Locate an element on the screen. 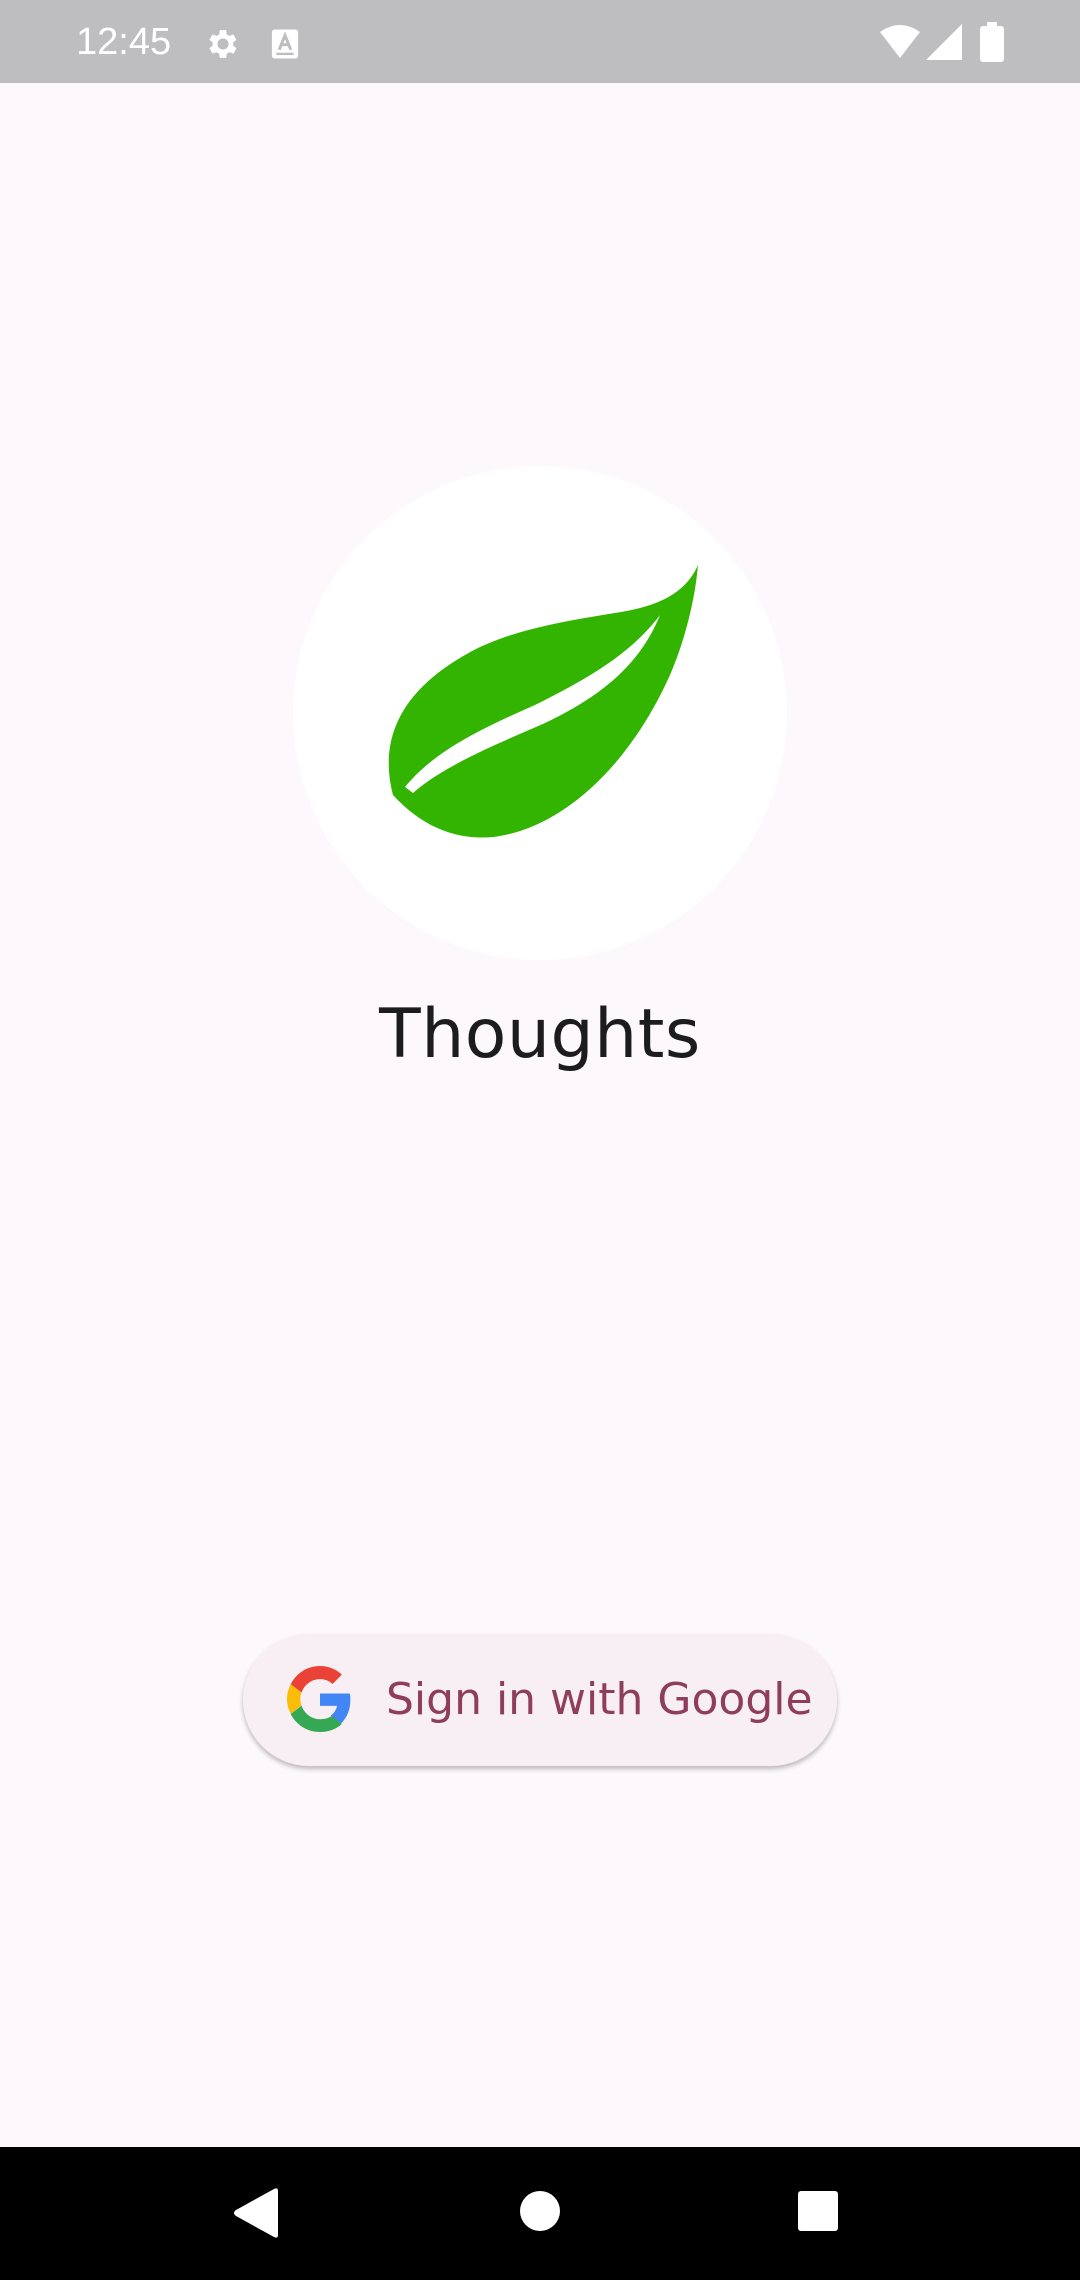  keyboard-a-icon is located at coordinates (285, 44).